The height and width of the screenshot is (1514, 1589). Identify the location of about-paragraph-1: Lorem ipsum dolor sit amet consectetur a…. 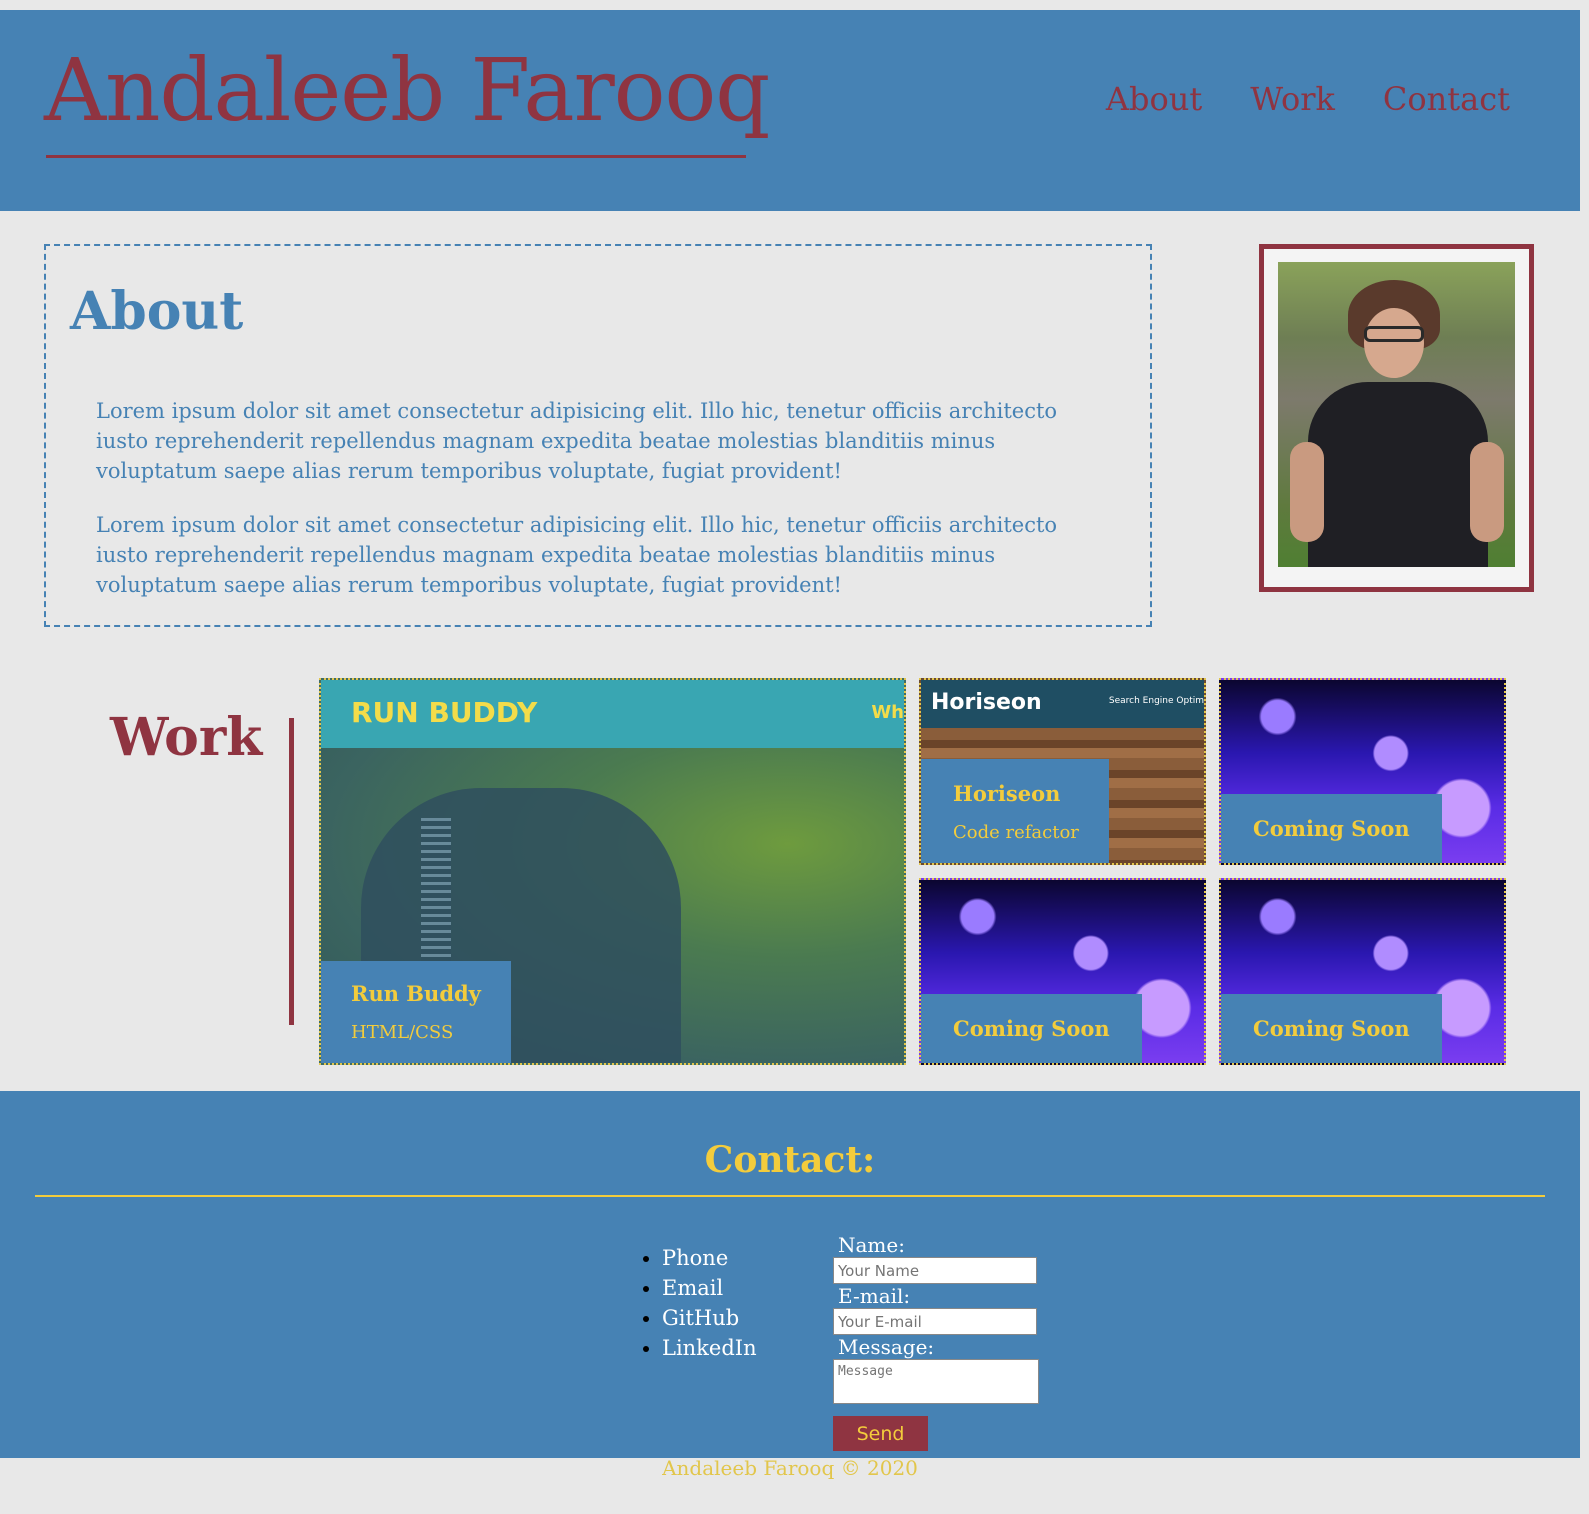
(577, 441).